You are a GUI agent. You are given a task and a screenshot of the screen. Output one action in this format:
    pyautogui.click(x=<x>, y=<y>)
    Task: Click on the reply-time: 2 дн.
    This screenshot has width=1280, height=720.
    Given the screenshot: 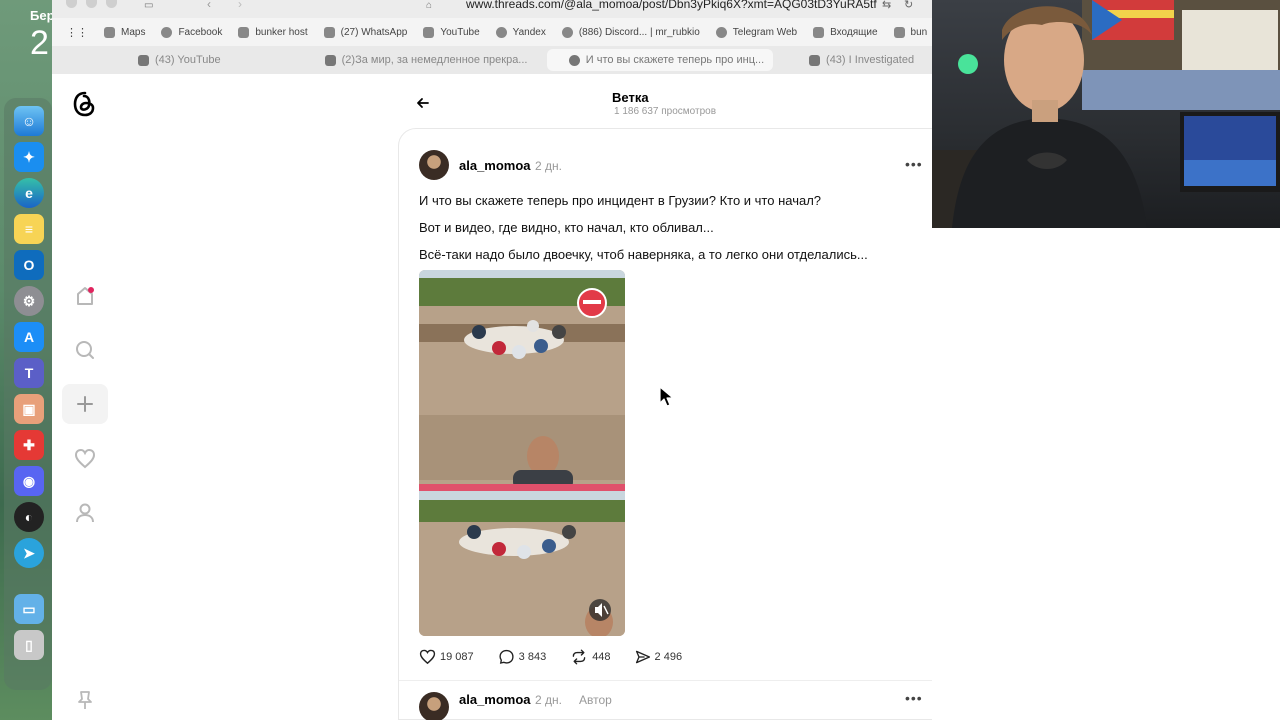 What is the action you would take?
    pyautogui.click(x=548, y=700)
    